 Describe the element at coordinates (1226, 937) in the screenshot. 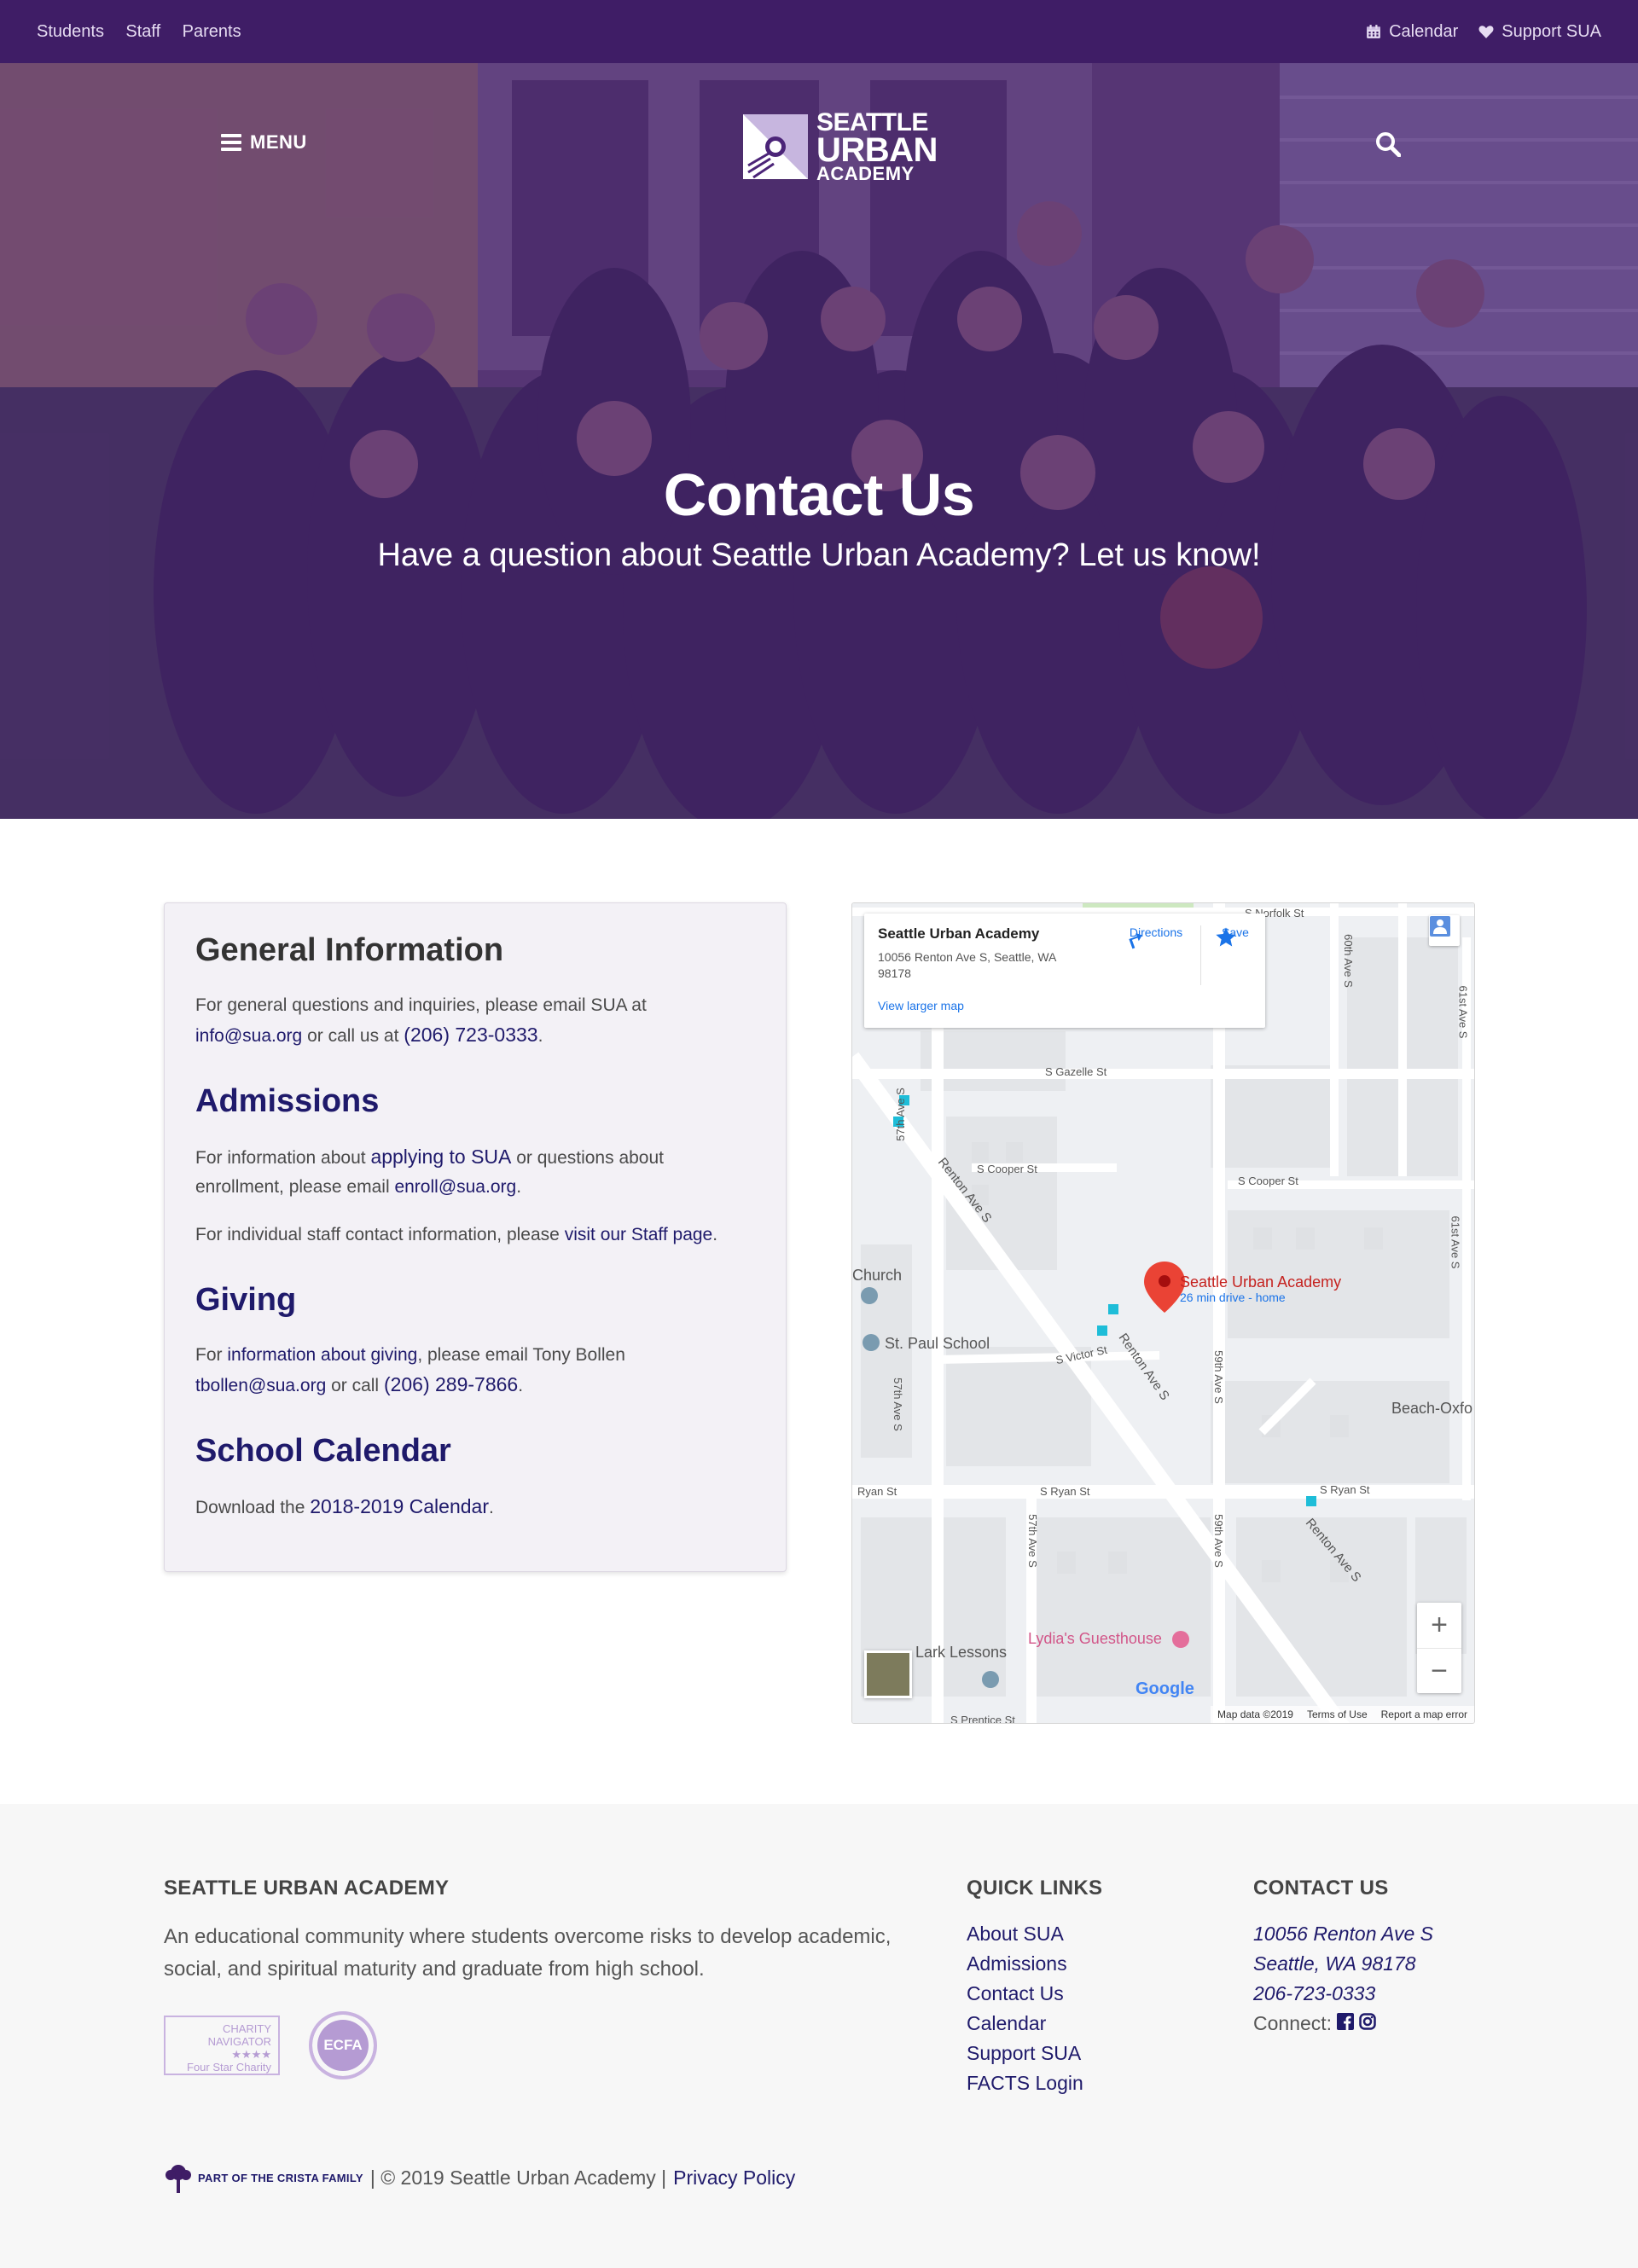

I see `star-icon` at that location.